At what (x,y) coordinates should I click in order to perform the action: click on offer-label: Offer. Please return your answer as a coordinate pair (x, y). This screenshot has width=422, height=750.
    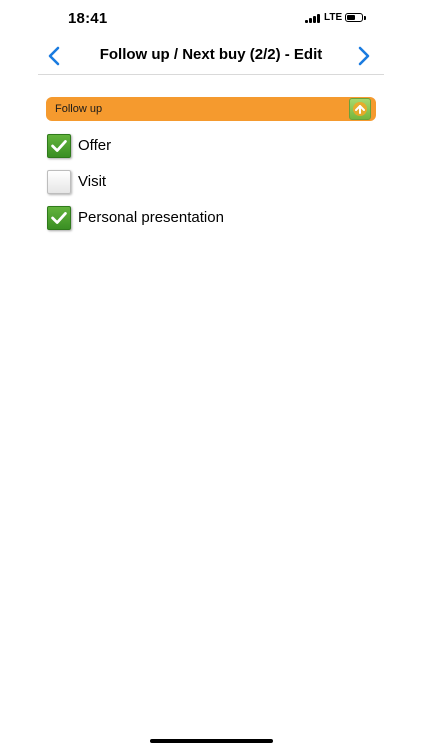
    Looking at the image, I should click on (95, 145).